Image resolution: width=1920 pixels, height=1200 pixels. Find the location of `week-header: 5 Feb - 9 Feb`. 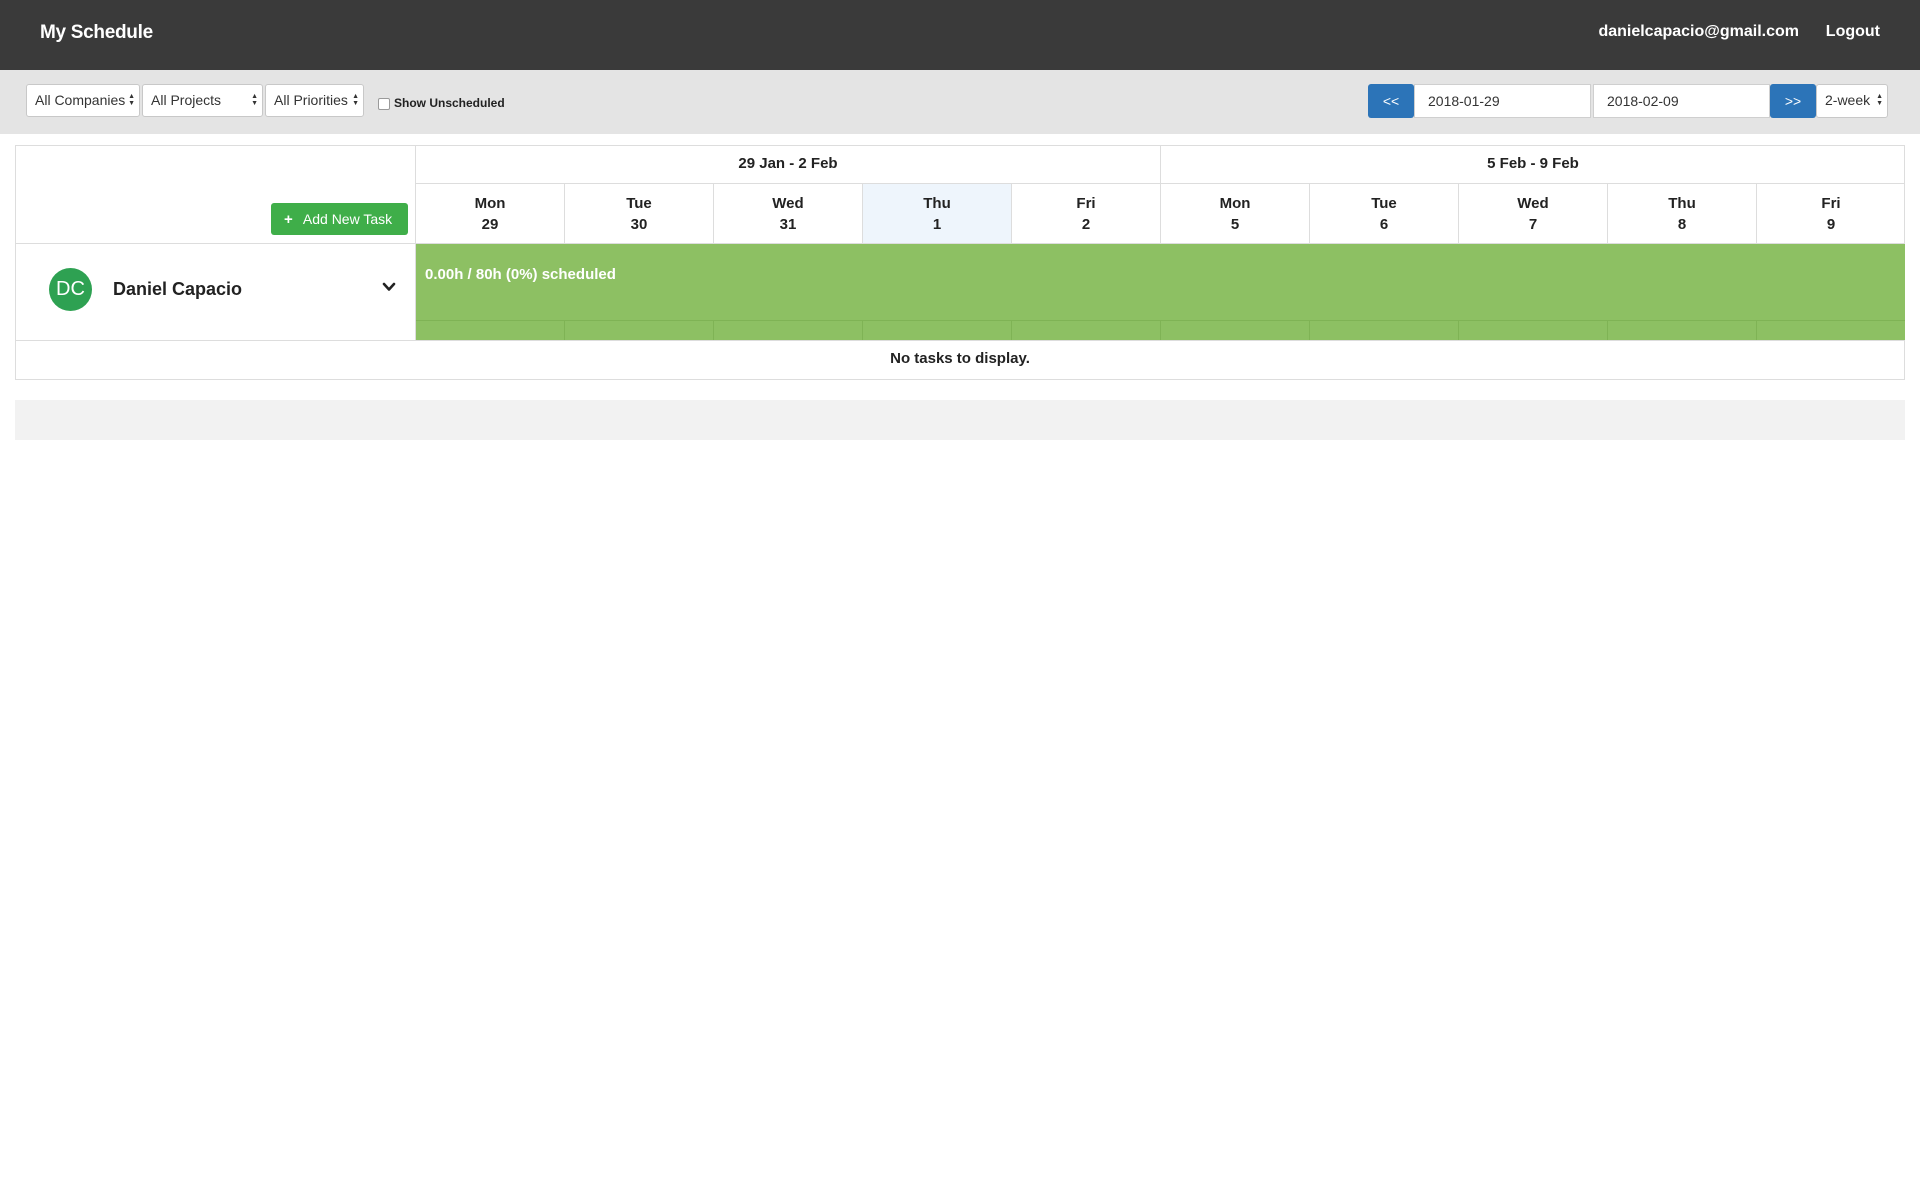

week-header: 5 Feb - 9 Feb is located at coordinates (1533, 165).